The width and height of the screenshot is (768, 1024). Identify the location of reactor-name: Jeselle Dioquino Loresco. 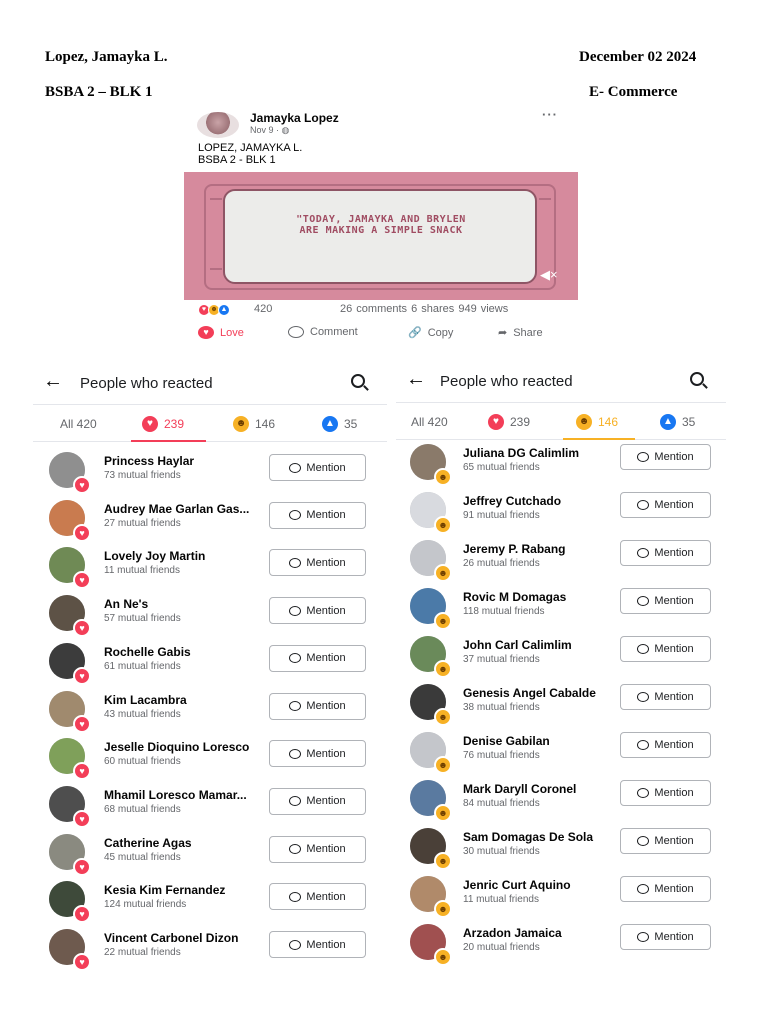
(176, 747).